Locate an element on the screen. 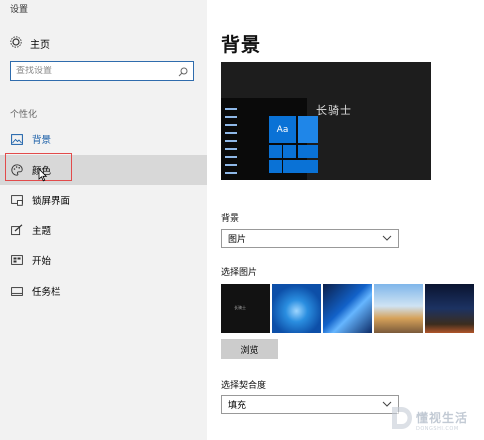  search-icon is located at coordinates (183, 71).